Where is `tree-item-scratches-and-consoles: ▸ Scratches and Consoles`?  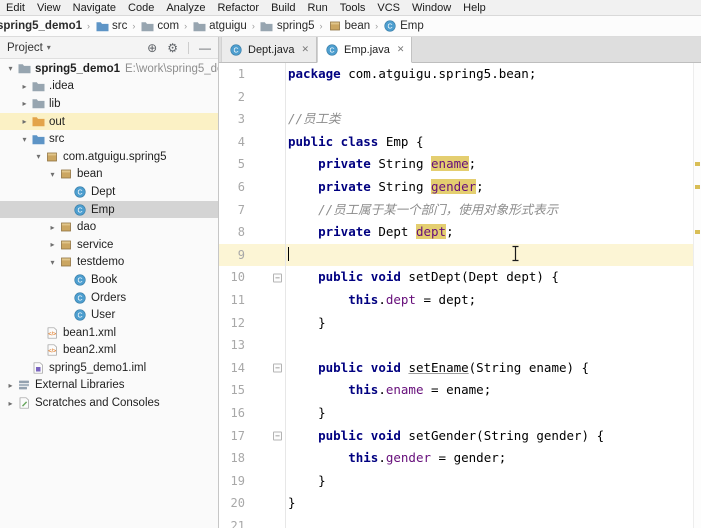
tree-item-scratches-and-consoles: ▸ Scratches and Consoles is located at coordinates (109, 403).